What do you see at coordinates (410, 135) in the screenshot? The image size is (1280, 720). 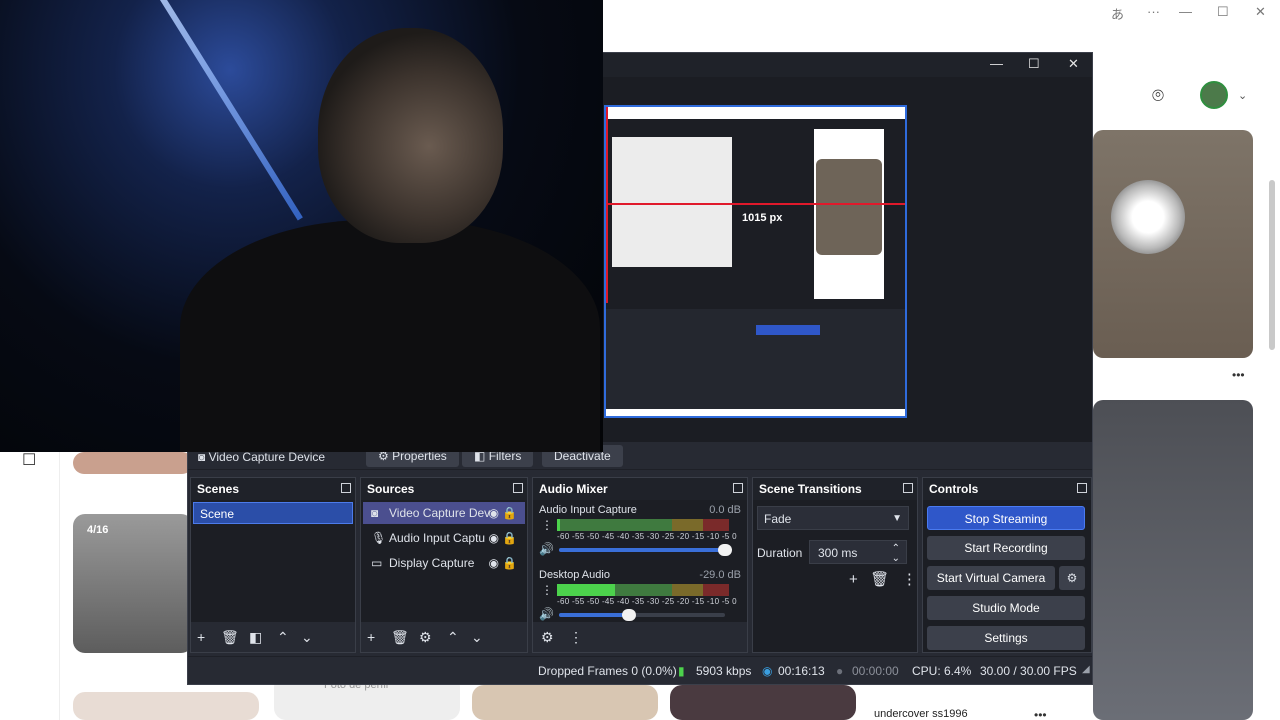 I see `person-head` at bounding box center [410, 135].